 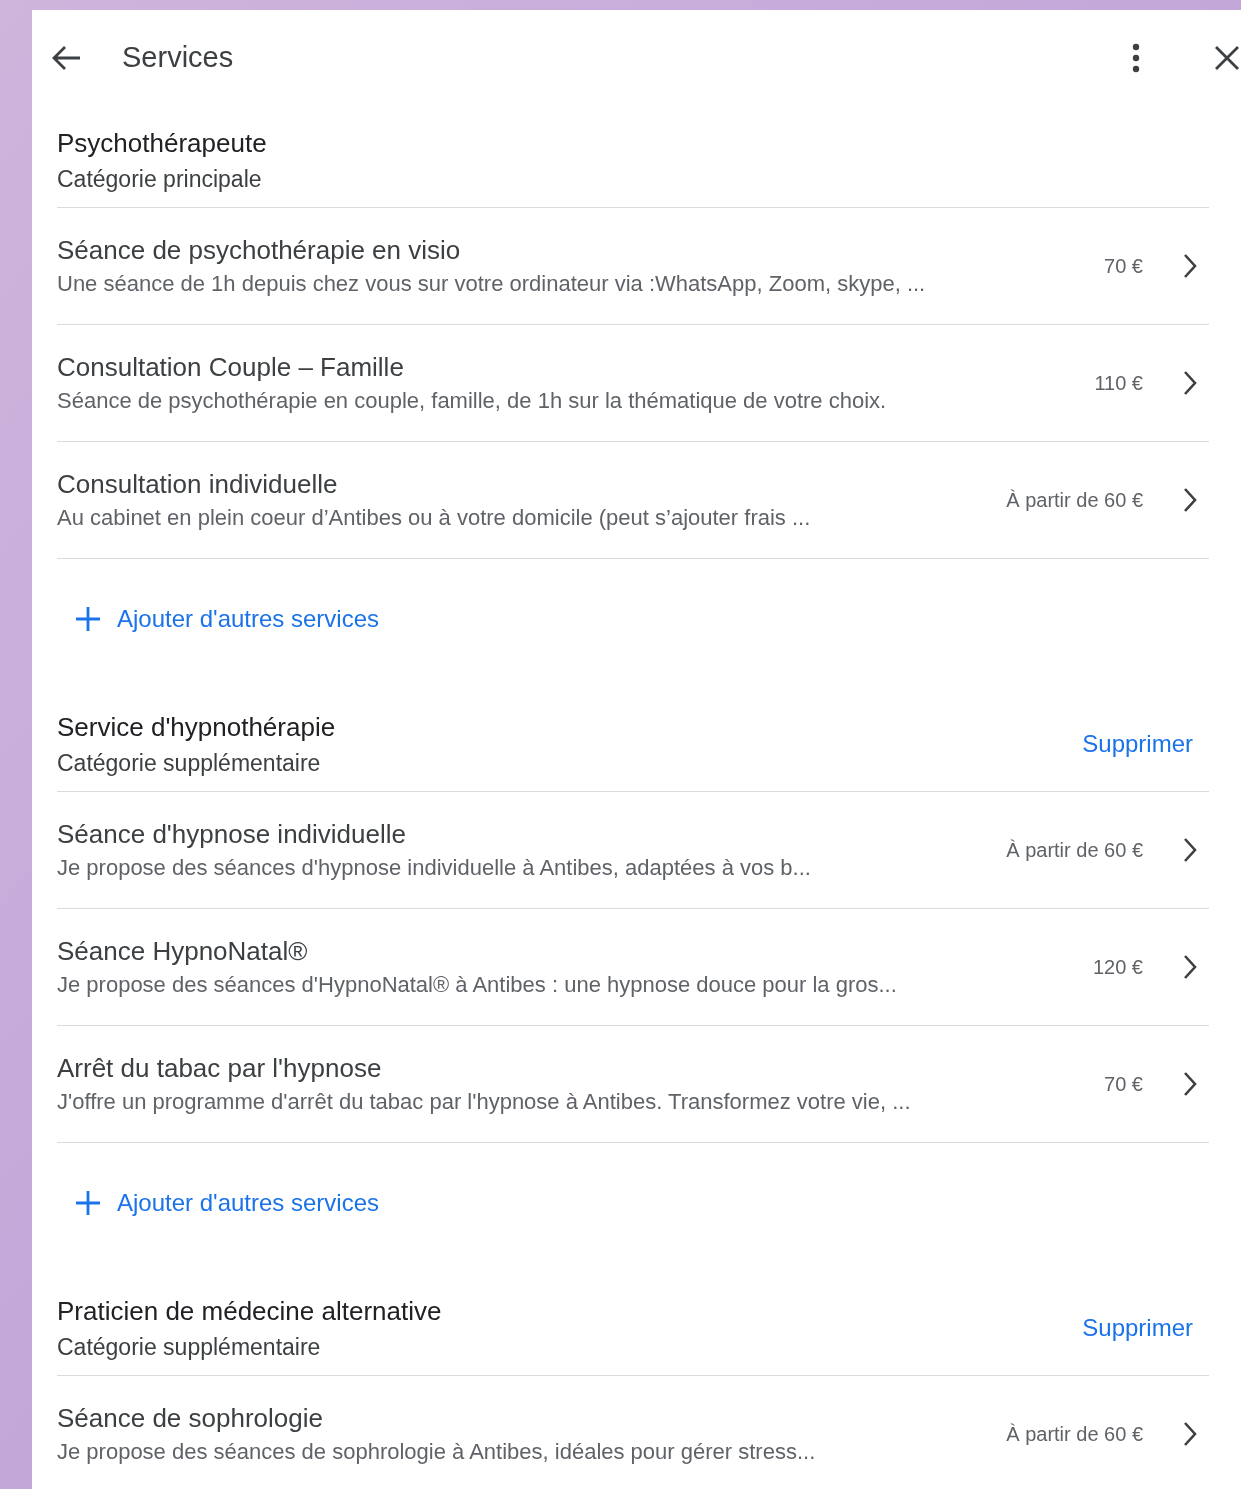 I want to click on page-title: Services, so click(x=178, y=57).